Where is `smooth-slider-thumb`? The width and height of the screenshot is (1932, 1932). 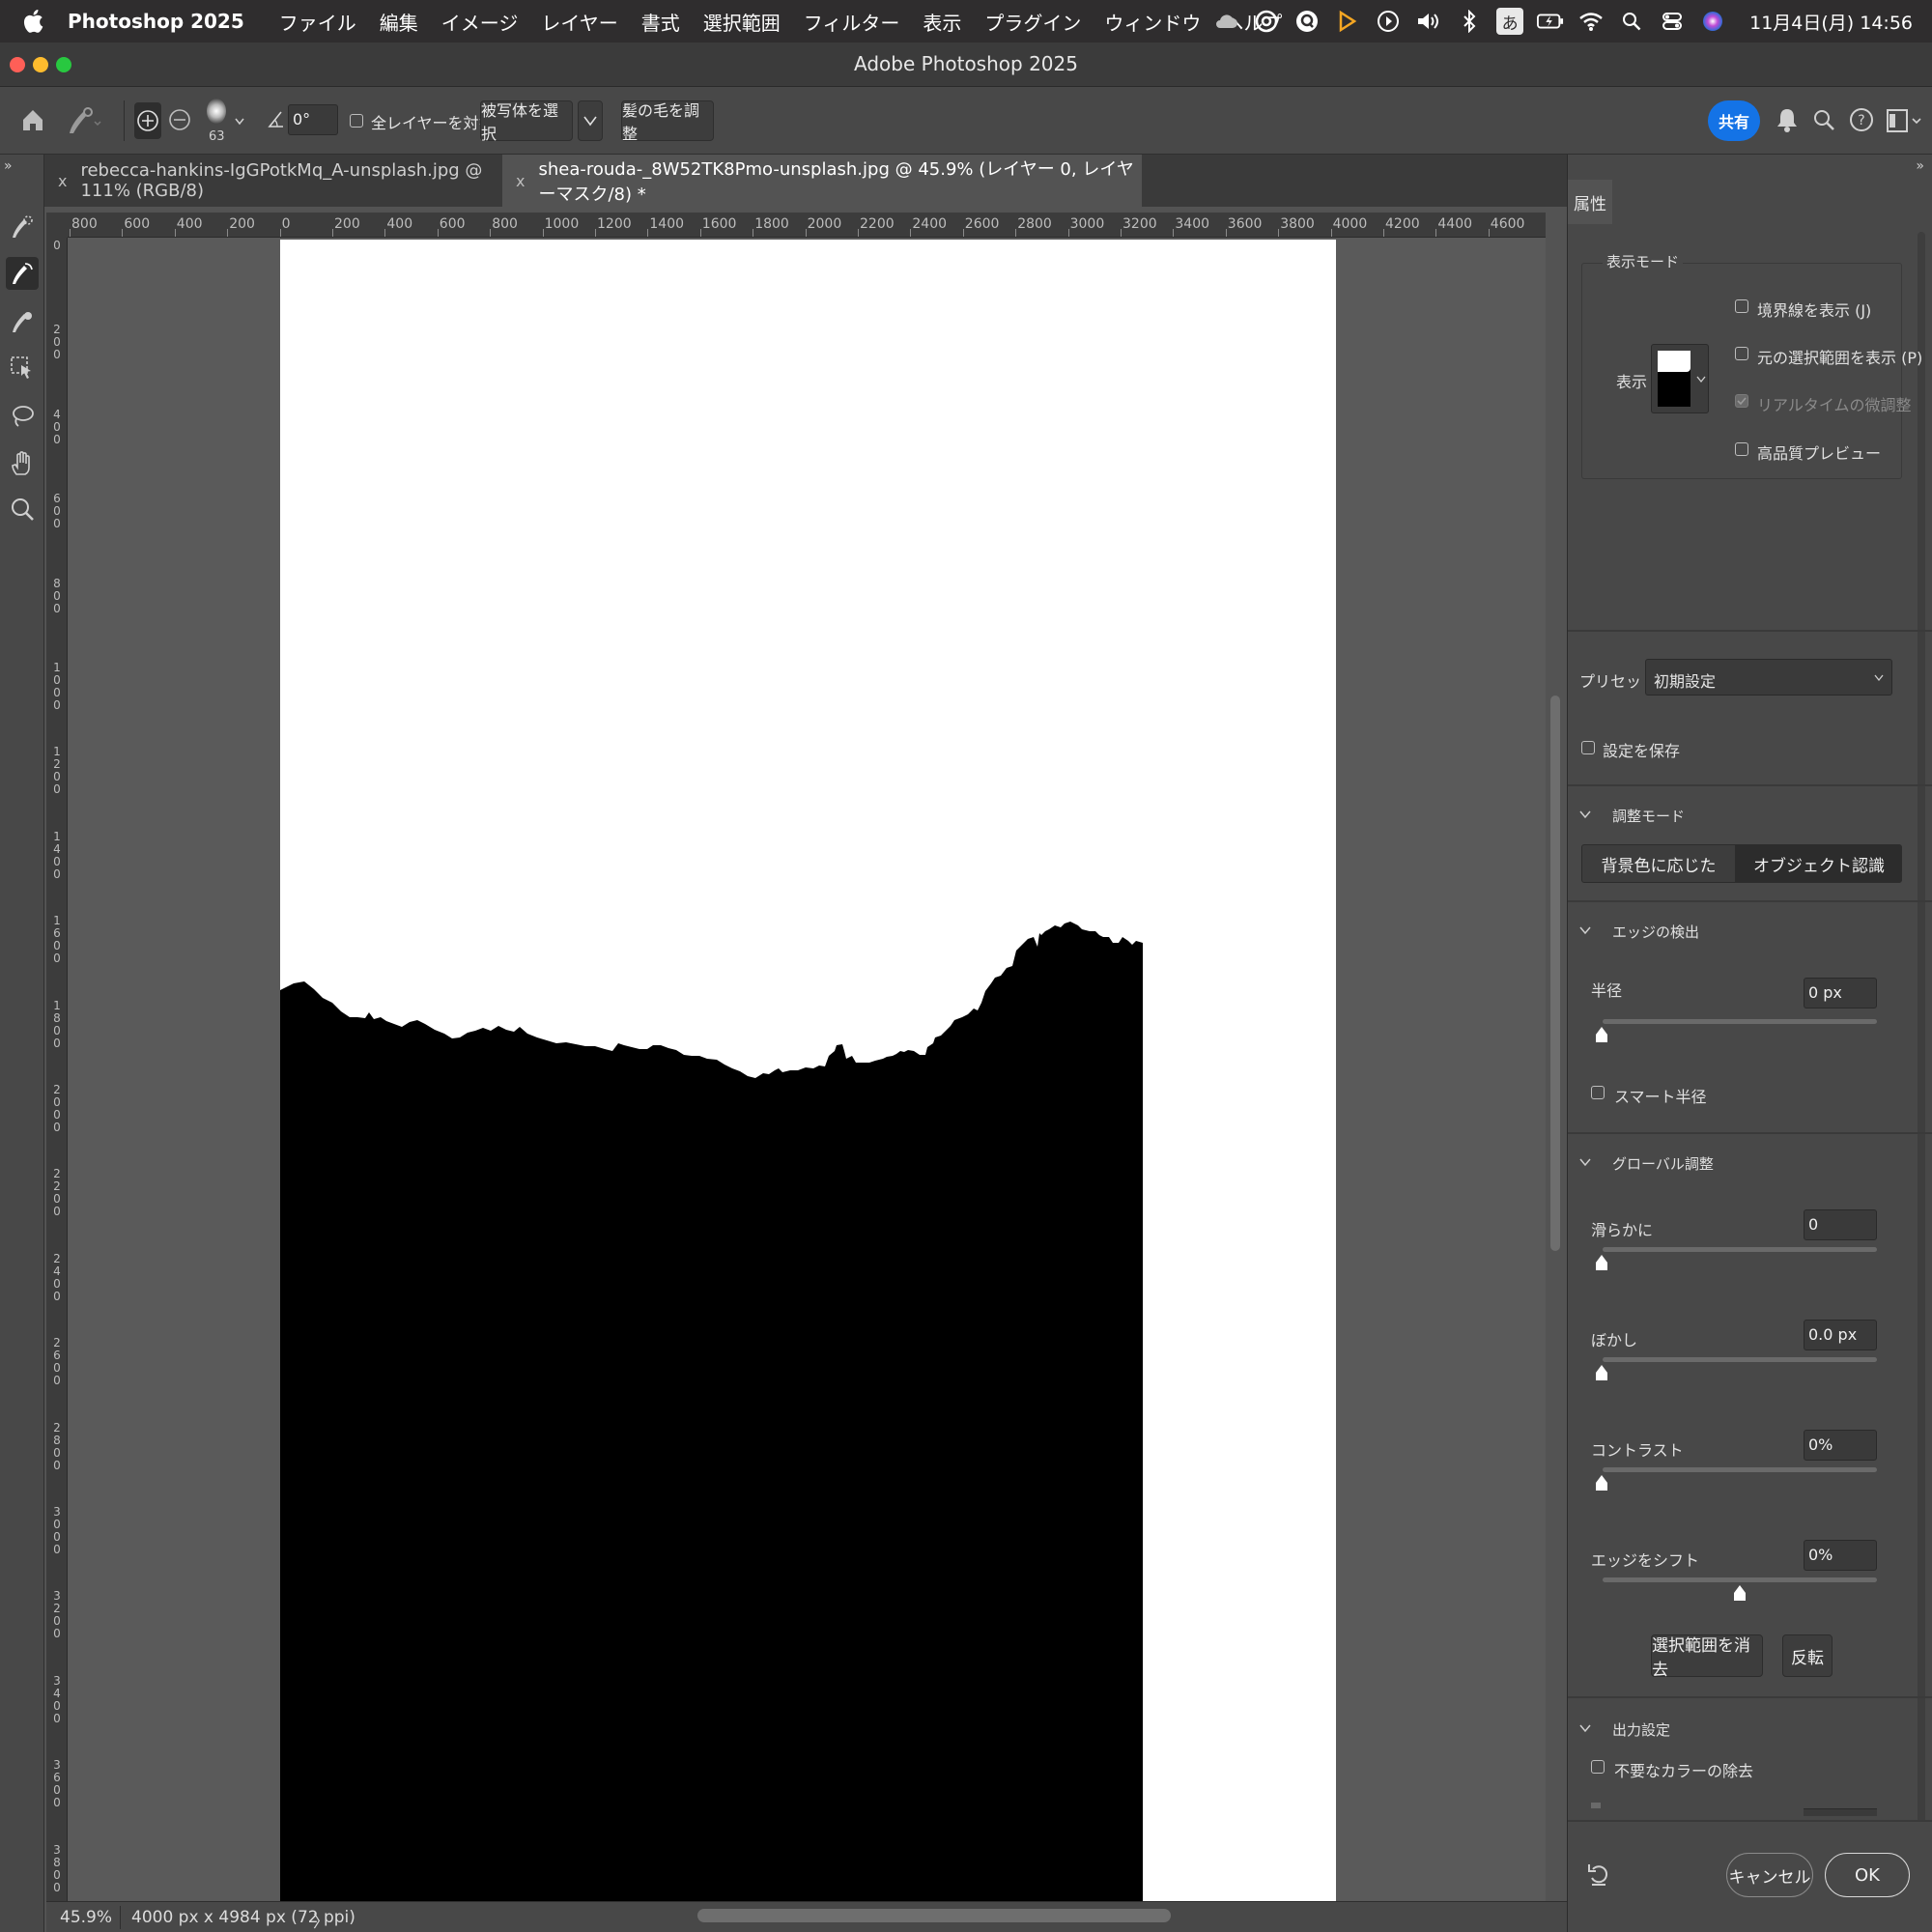 smooth-slider-thumb is located at coordinates (1601, 1262).